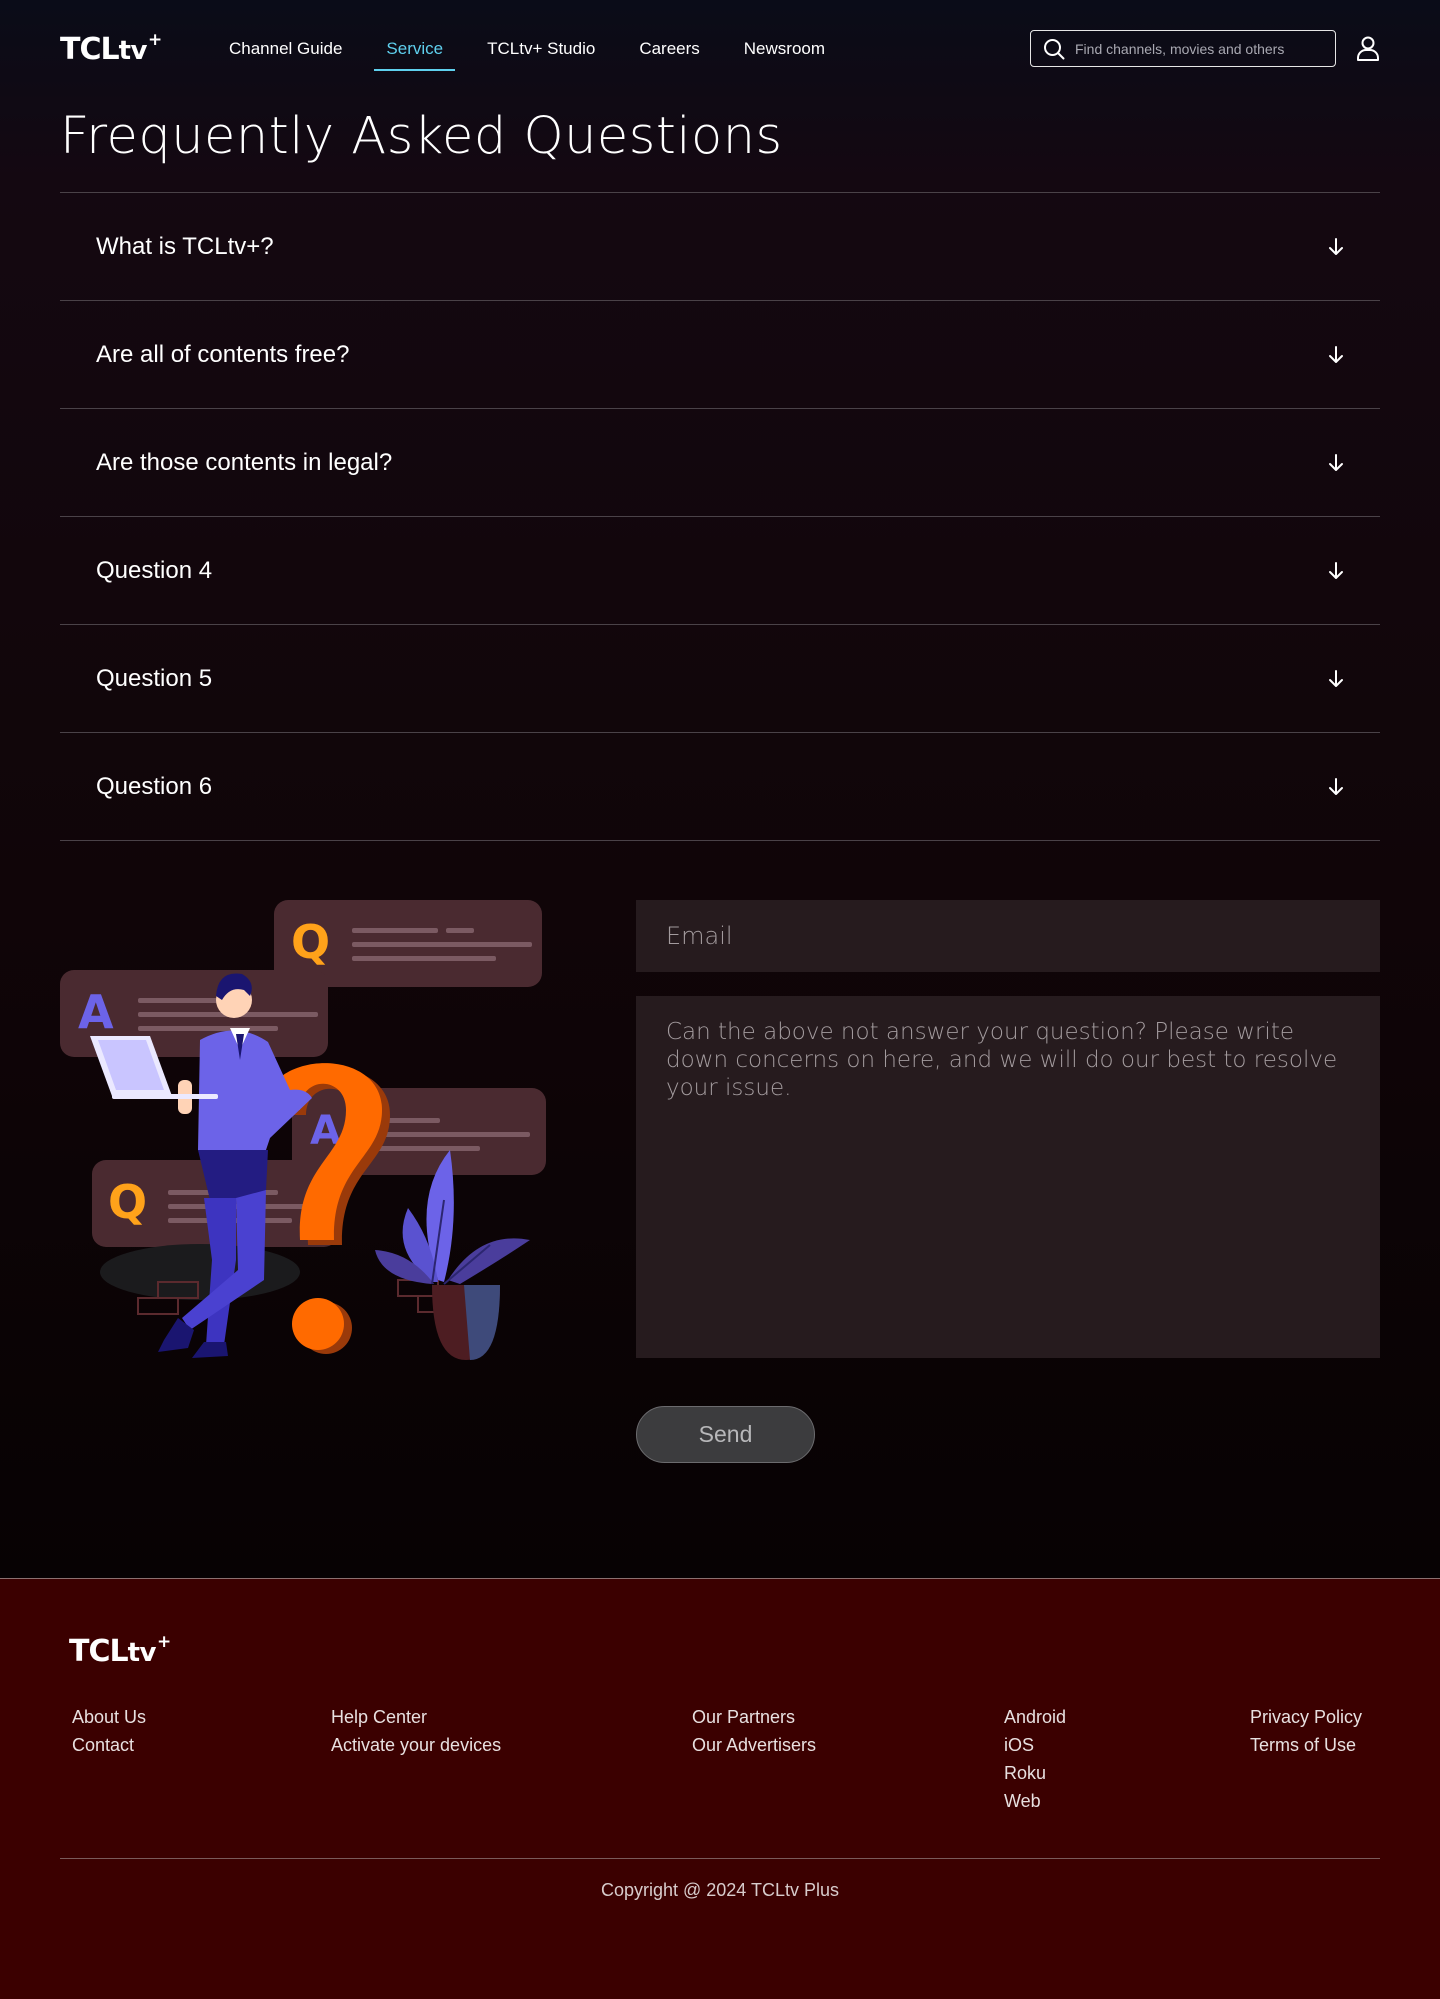 The width and height of the screenshot is (1440, 1999). I want to click on copyright-text: Copyright @ 2024 TCLtv Plus, so click(720, 1890).